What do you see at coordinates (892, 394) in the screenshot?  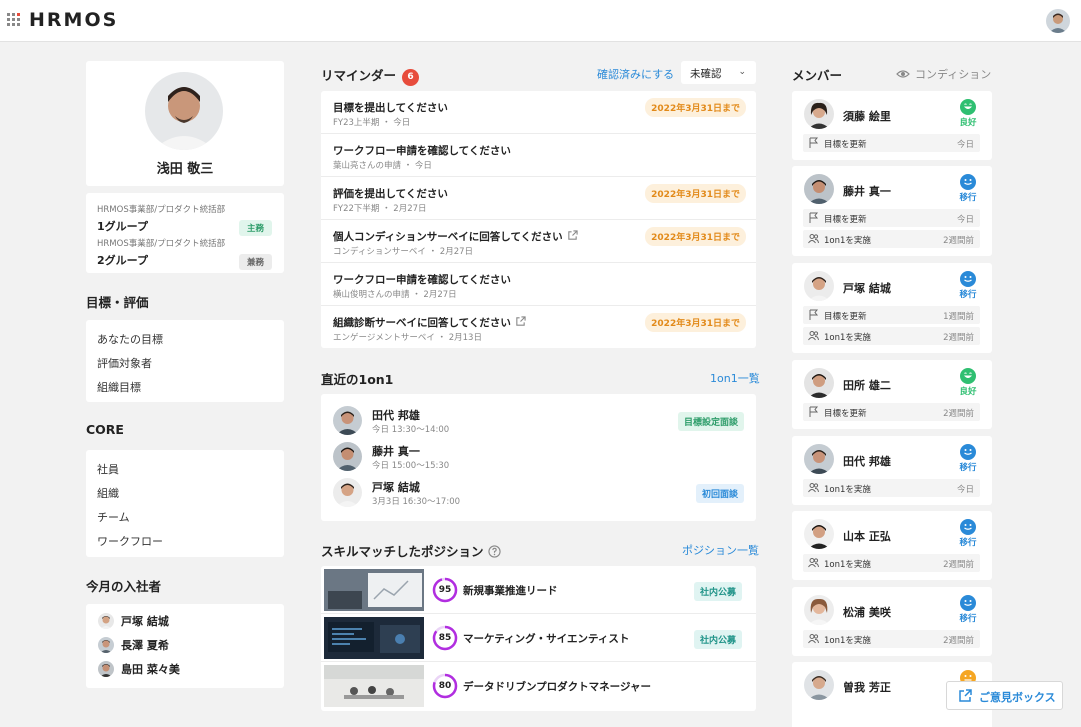 I see `member-card: 田所 雄二 良好 目標を更新 2週間前` at bounding box center [892, 394].